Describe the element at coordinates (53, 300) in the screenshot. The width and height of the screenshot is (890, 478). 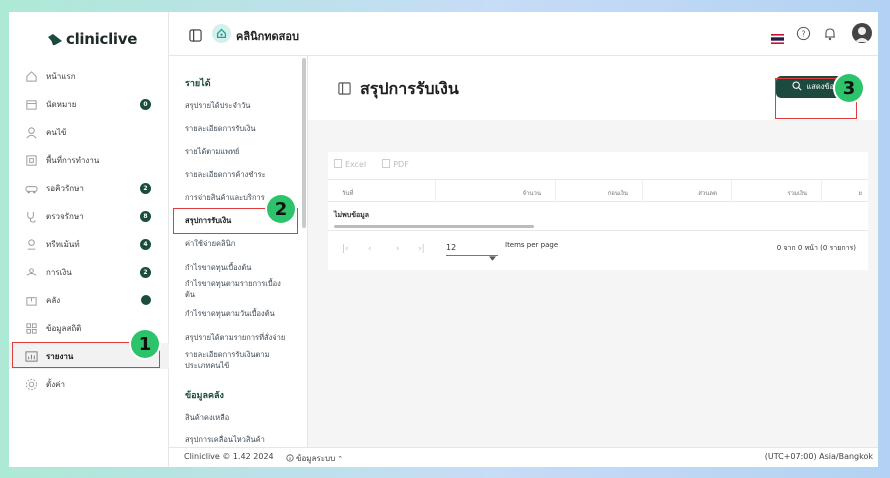
I see `sidebar-item-label: คลัง` at that location.